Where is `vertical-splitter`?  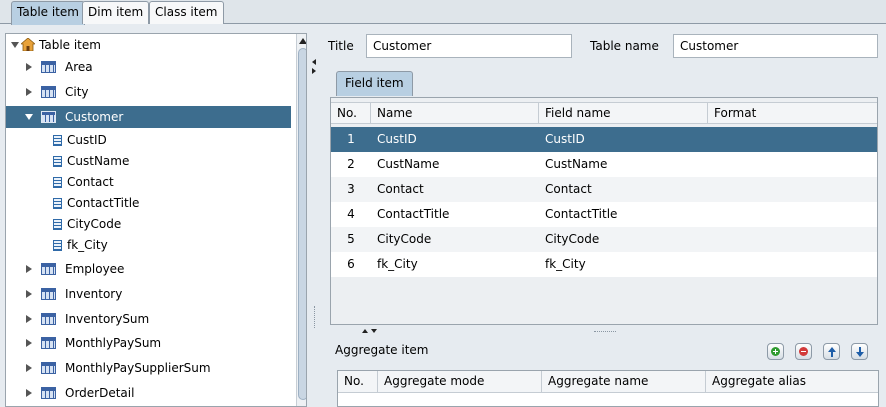 vertical-splitter is located at coordinates (315, 216).